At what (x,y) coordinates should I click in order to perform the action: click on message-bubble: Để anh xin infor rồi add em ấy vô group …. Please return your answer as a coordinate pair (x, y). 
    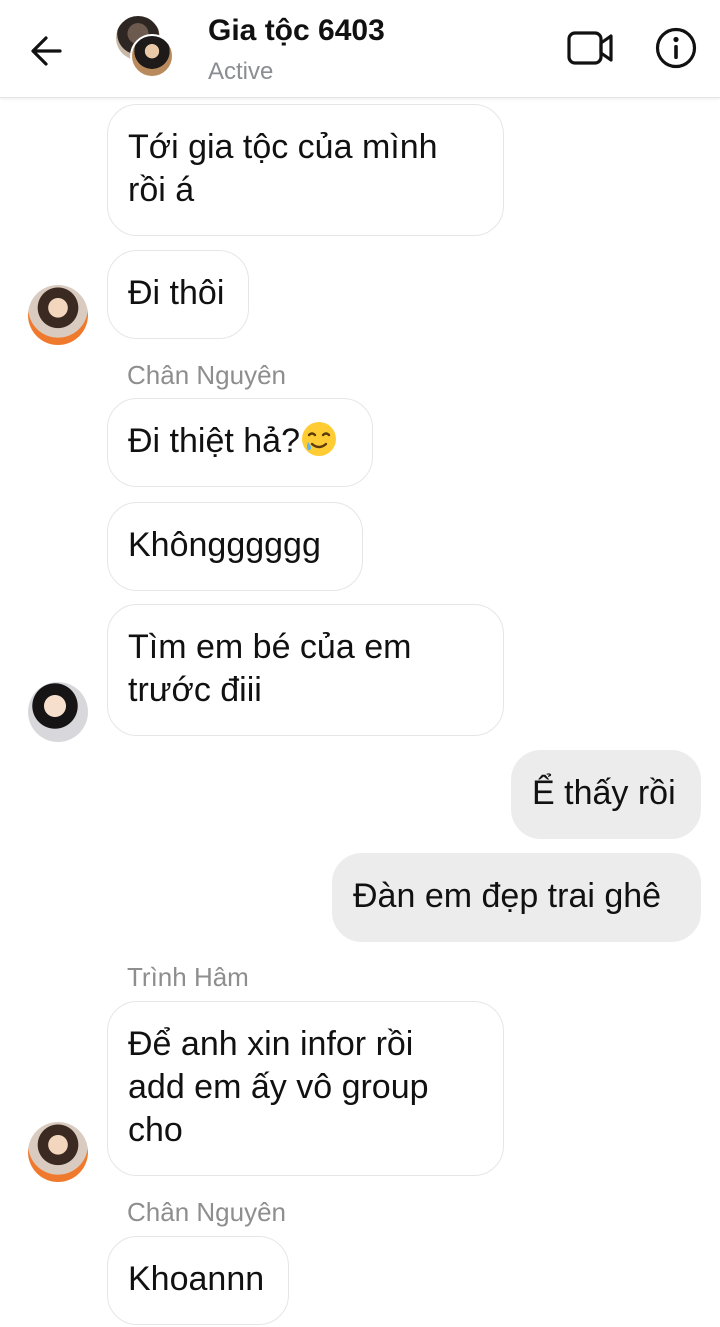
    Looking at the image, I should click on (305, 1088).